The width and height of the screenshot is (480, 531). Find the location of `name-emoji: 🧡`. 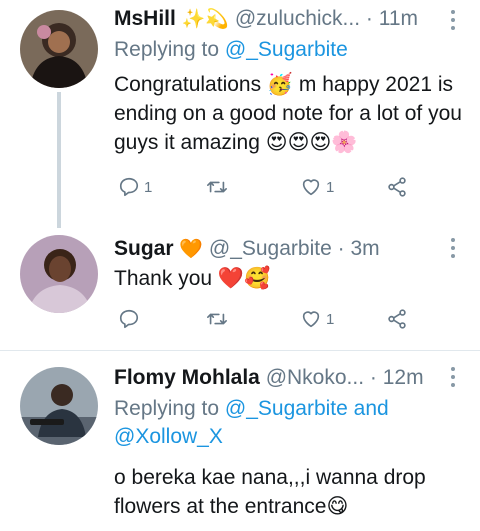

name-emoji: 🧡 is located at coordinates (191, 249).